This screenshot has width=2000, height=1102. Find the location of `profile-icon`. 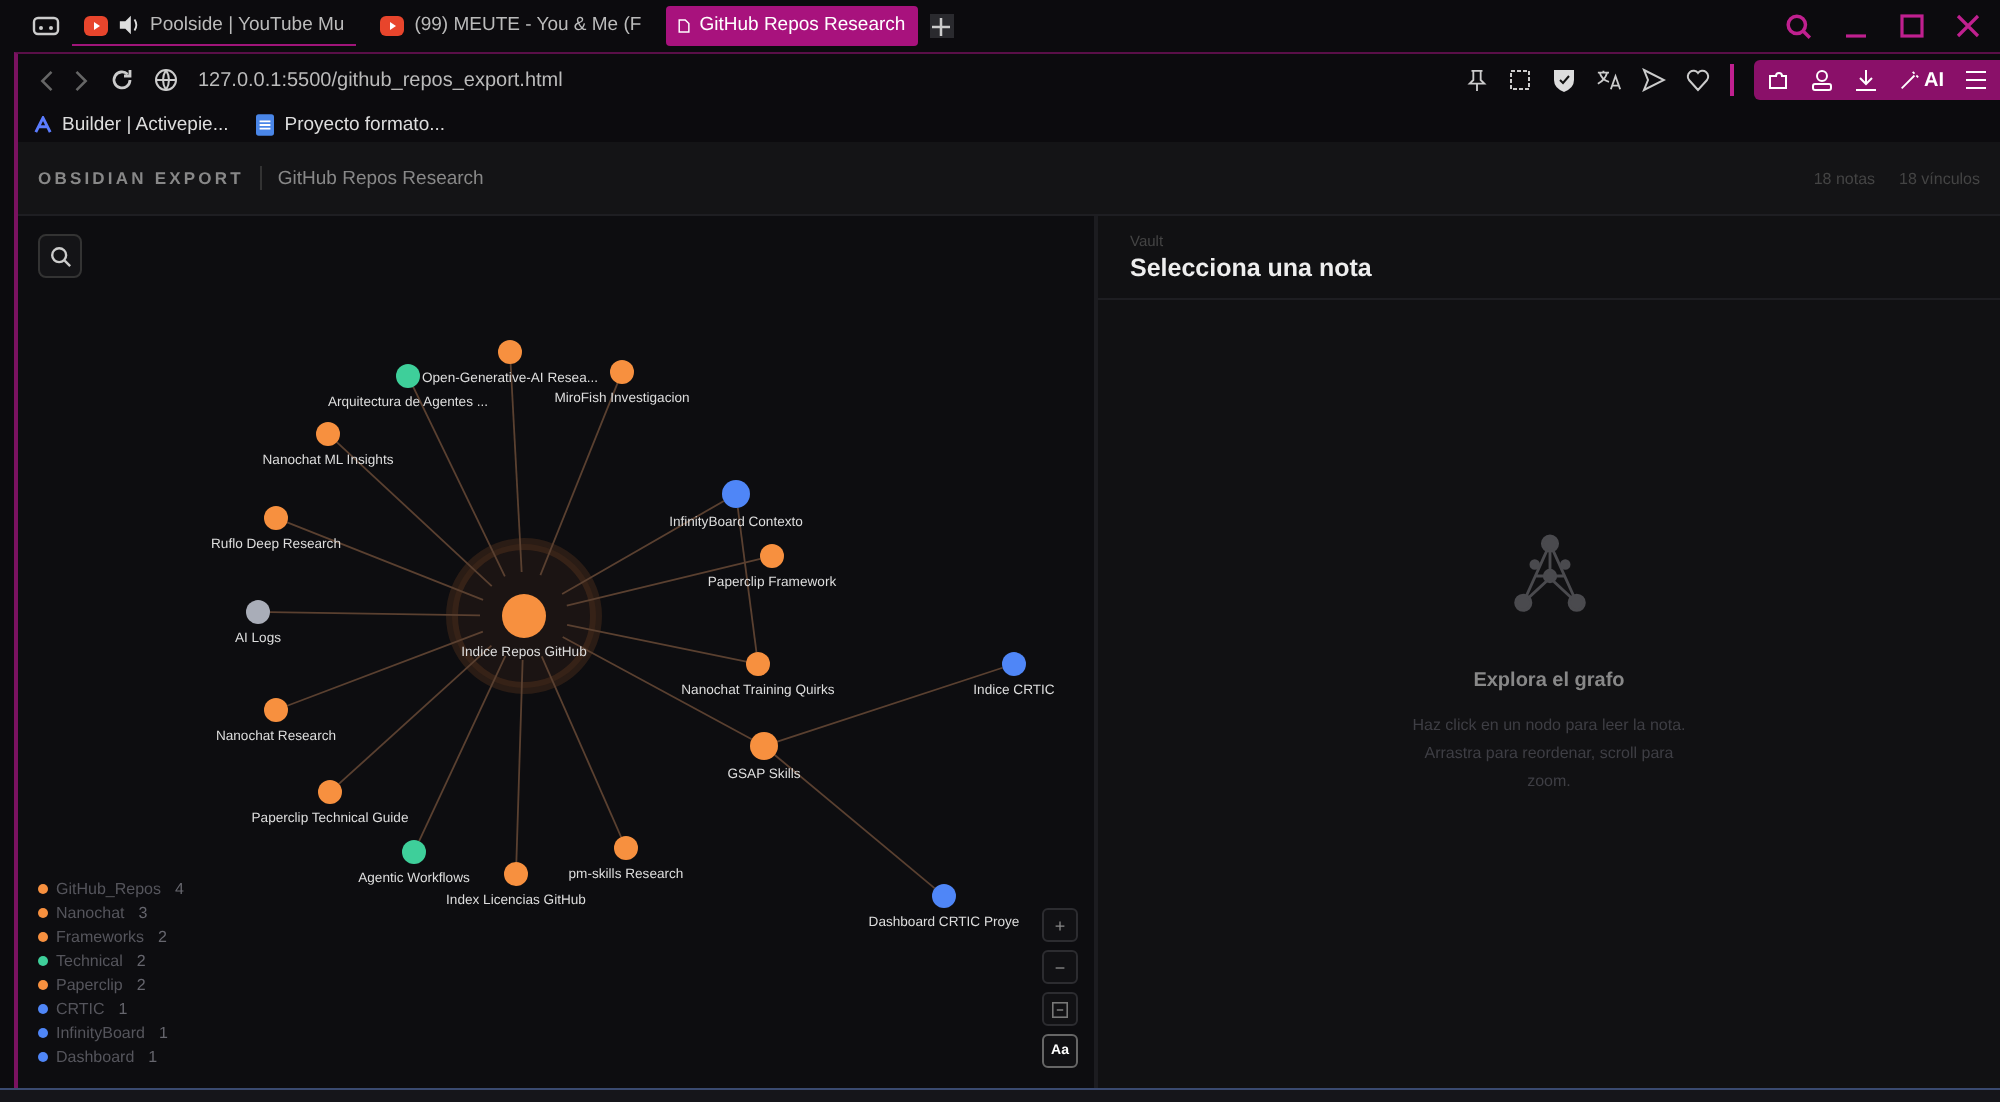

profile-icon is located at coordinates (1822, 80).